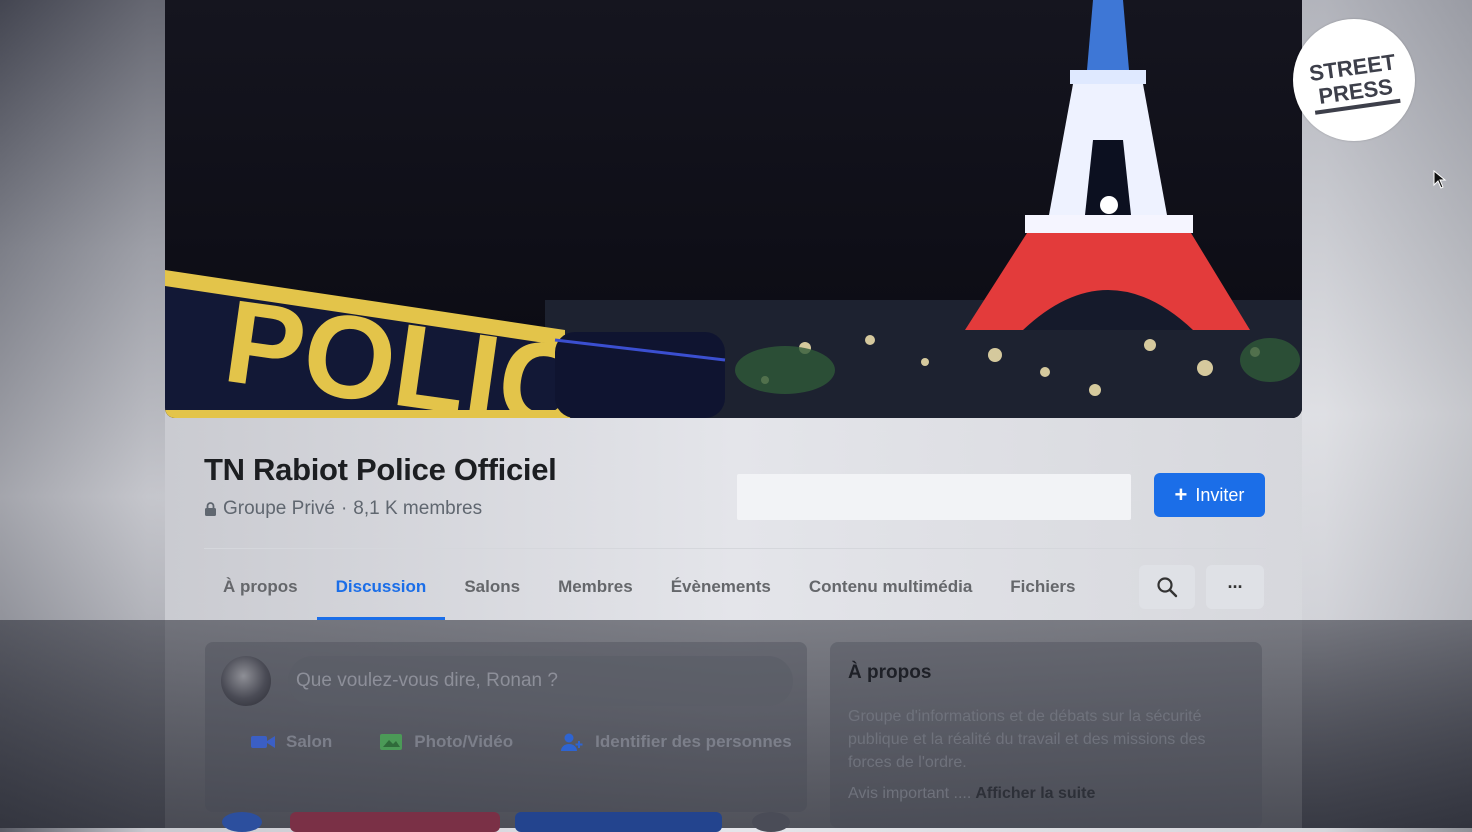 Image resolution: width=1472 pixels, height=832 pixels. What do you see at coordinates (890, 672) in the screenshot?
I see `about-title: À propos` at bounding box center [890, 672].